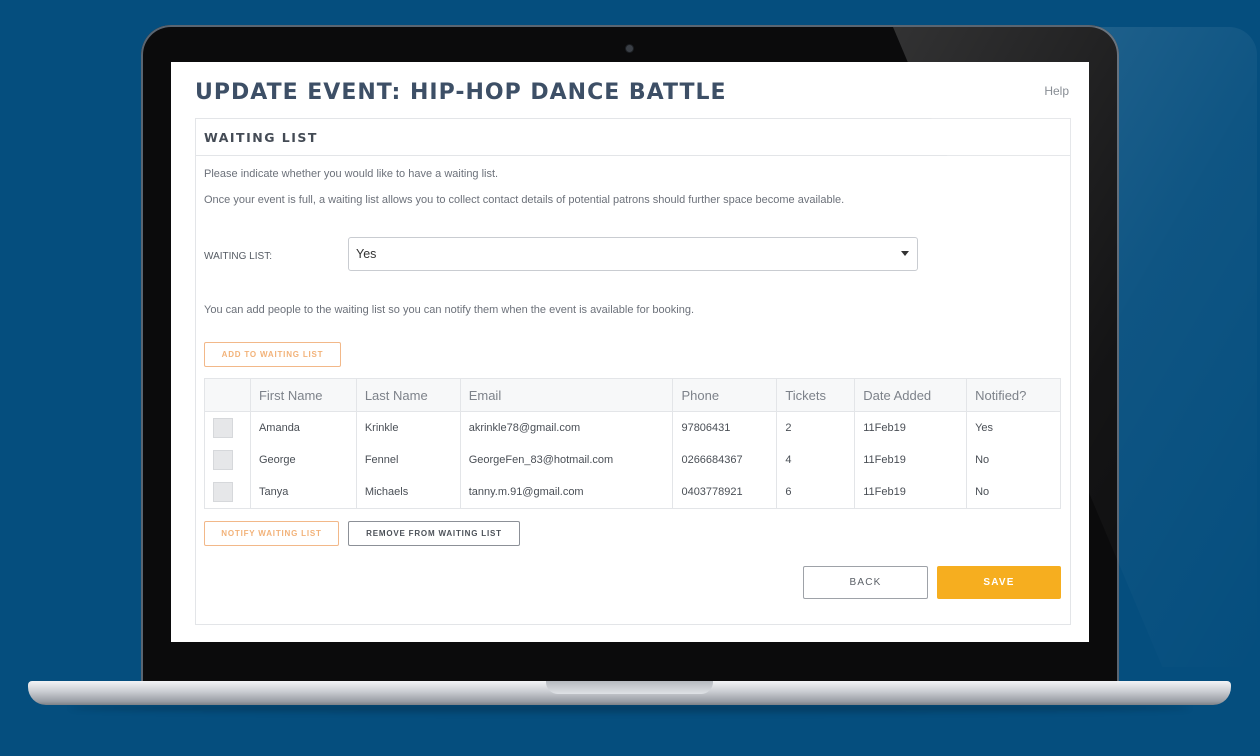  What do you see at coordinates (816, 460) in the screenshot?
I see `tickets-cell: 4` at bounding box center [816, 460].